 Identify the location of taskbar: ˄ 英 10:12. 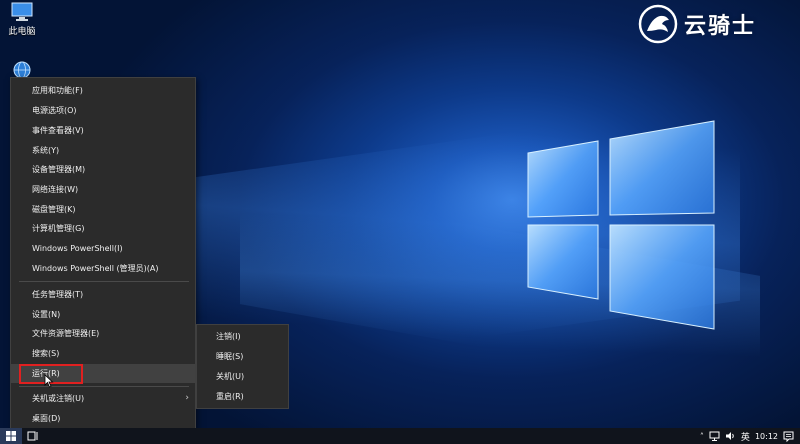
(400, 436).